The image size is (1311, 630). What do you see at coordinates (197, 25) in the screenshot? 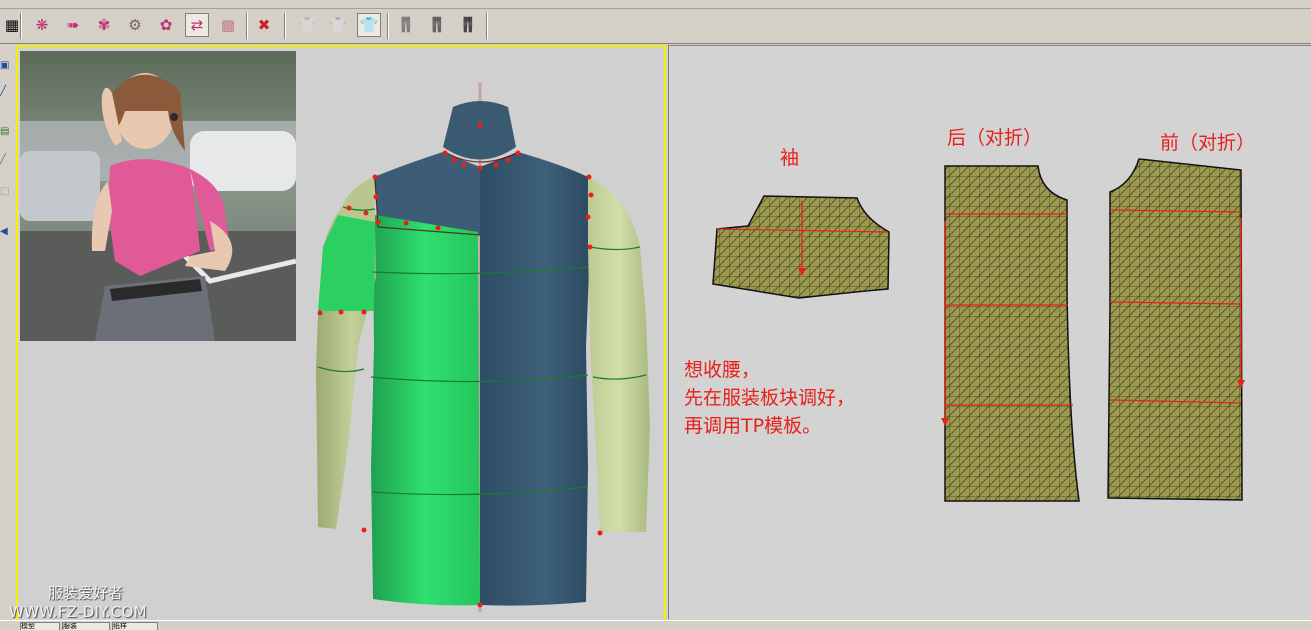
I see `pattern-arrange-icon: ⇄` at bounding box center [197, 25].